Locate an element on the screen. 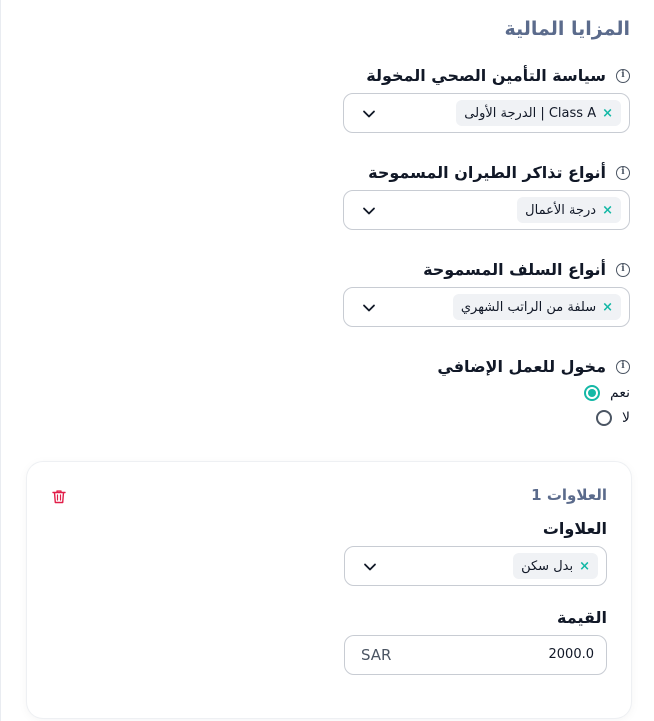 This screenshot has width=654, height=721. selected-chip: درجة الأعمال × is located at coordinates (569, 210).